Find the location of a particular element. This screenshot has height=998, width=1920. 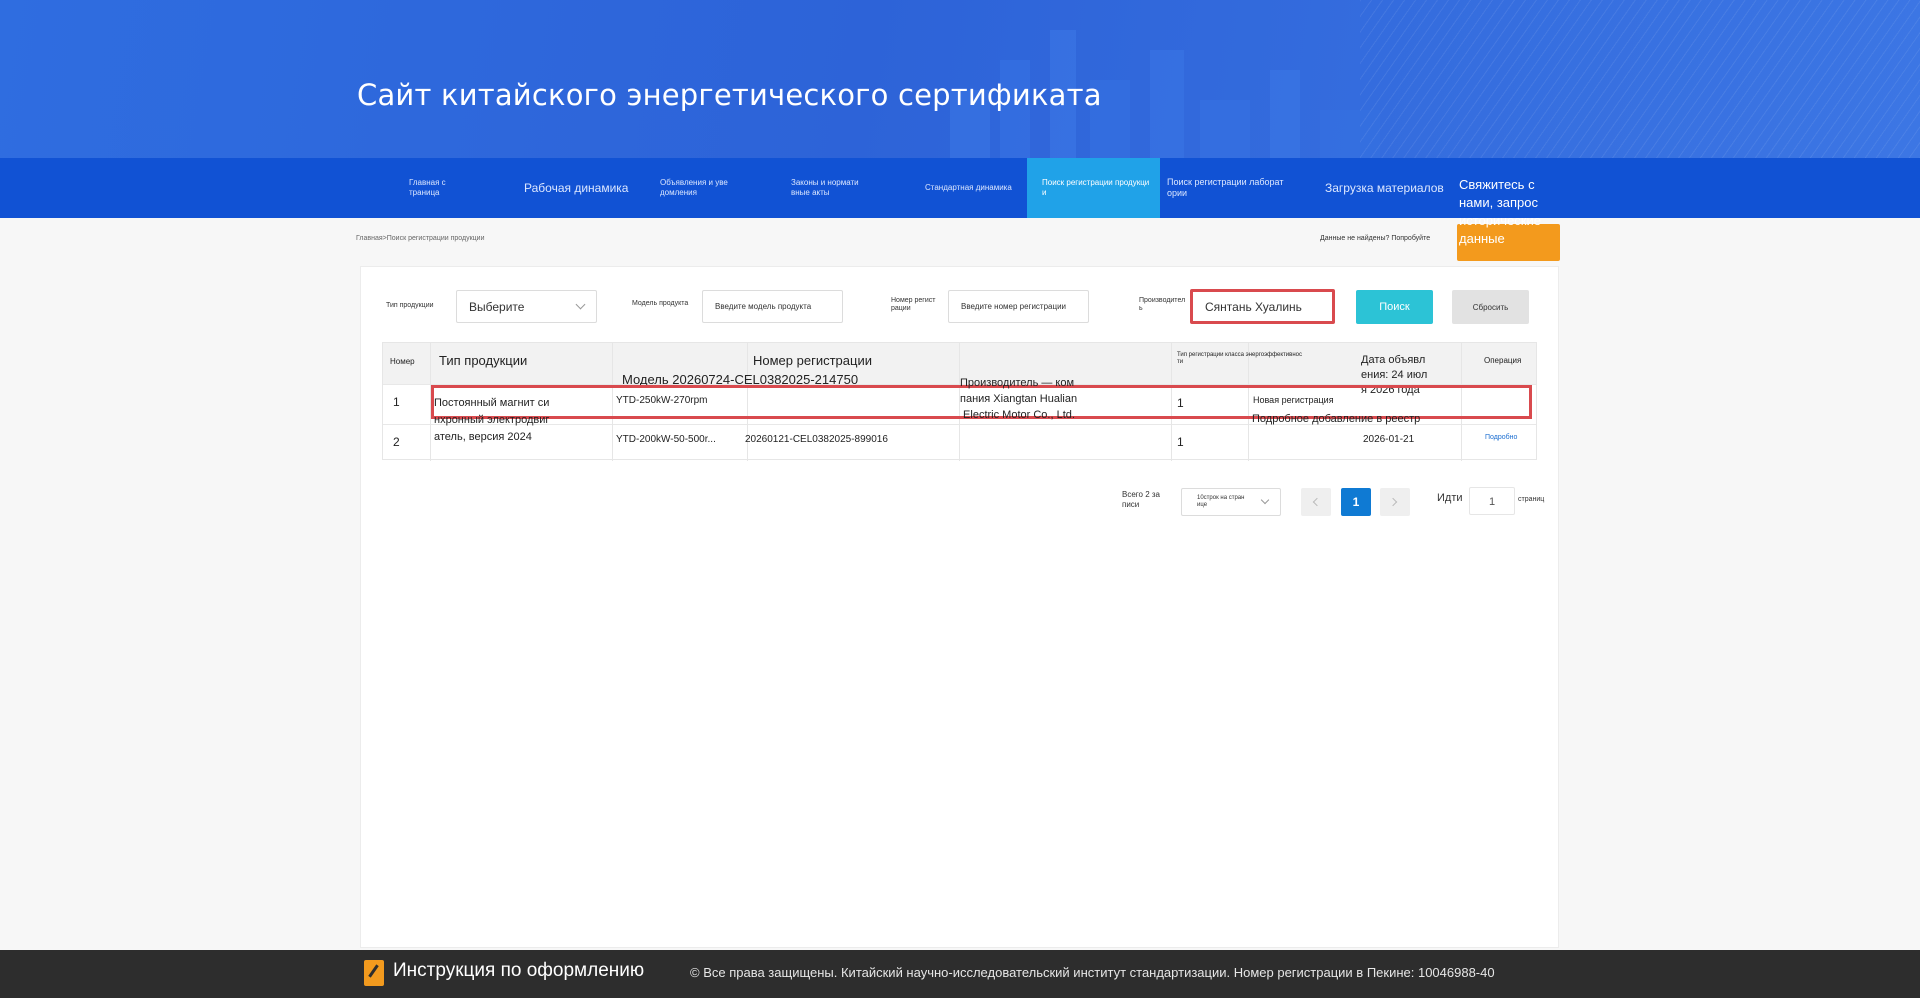

nav-item-laws: Законы и нормати вные акты is located at coordinates (844, 188).